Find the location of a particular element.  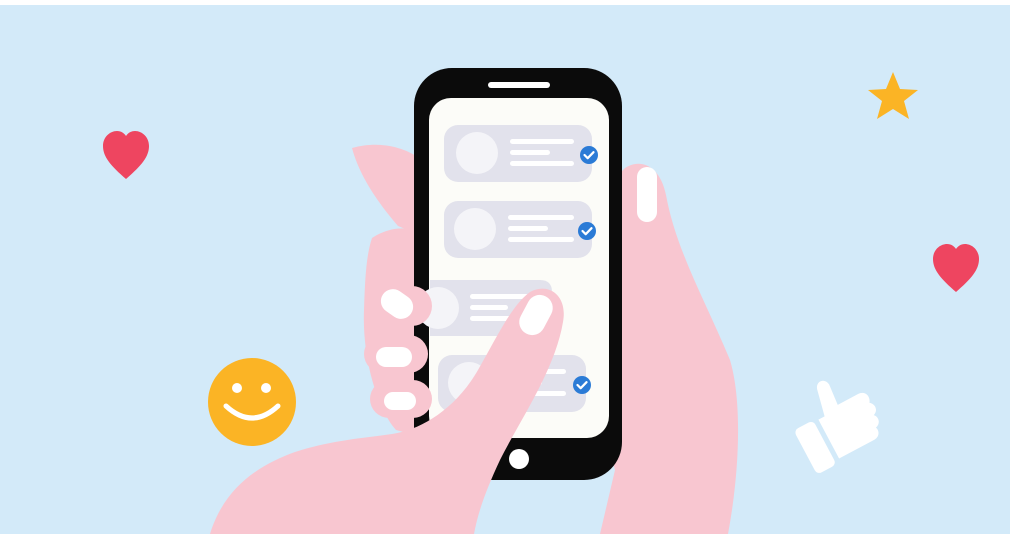

left-fingers-front is located at coordinates (398, 352).